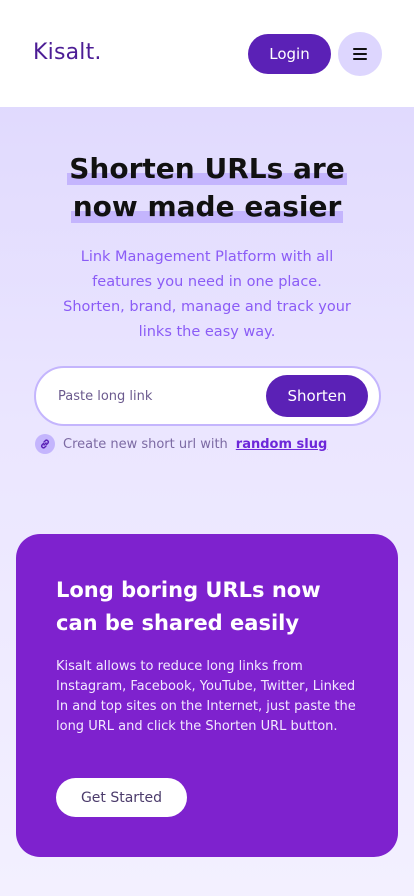 The width and height of the screenshot is (414, 896). What do you see at coordinates (289, 54) in the screenshot?
I see `login-button: Login` at bounding box center [289, 54].